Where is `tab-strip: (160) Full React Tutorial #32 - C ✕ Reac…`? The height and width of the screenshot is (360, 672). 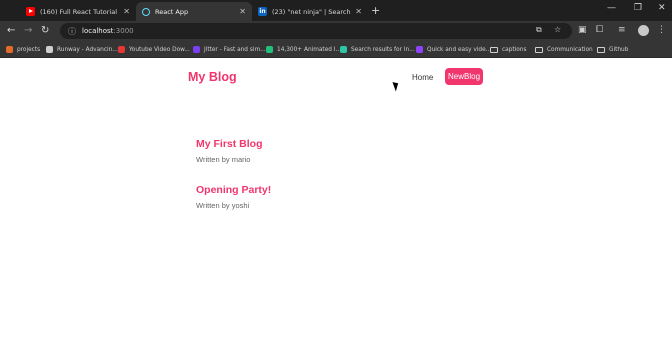
tab-strip: (160) Full React Tutorial #32 - C ✕ Reac… is located at coordinates (336, 10).